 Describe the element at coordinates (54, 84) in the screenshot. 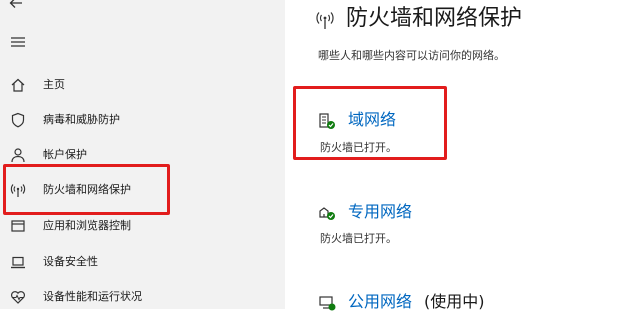

I see `sidebar-item-label: 主页` at that location.